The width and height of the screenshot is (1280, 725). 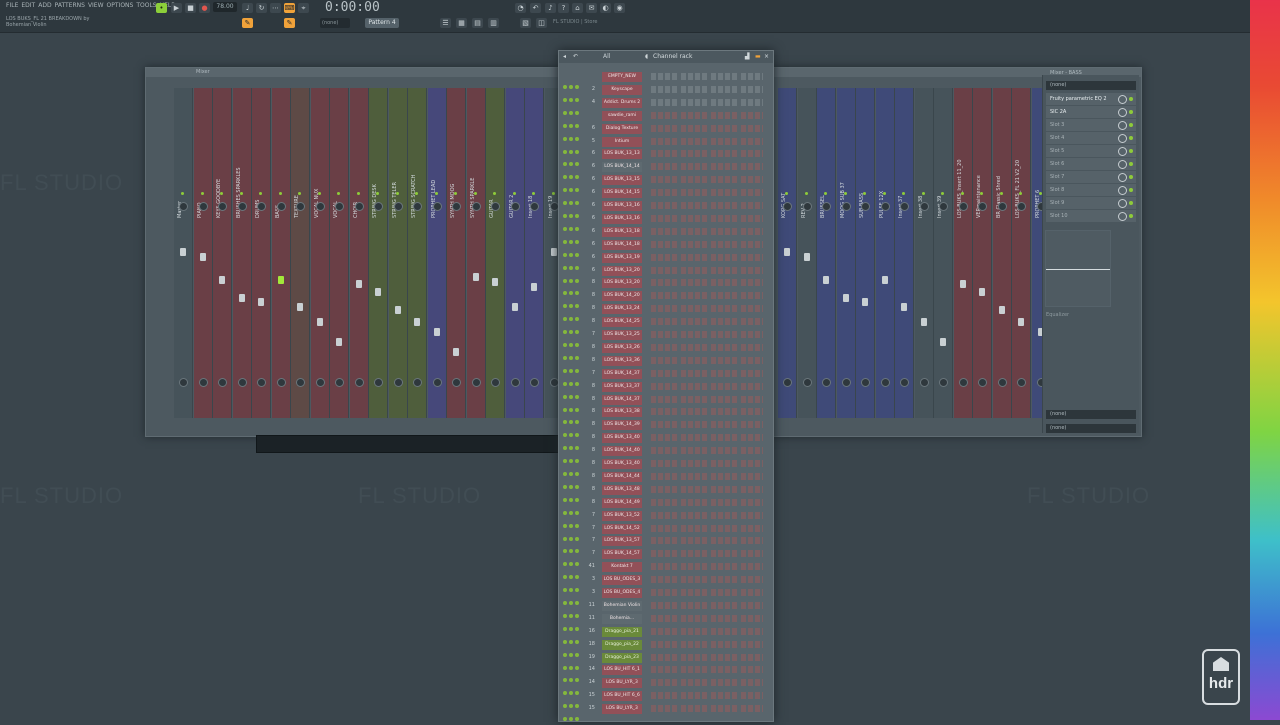 I want to click on channel-row: 8 LOS BUK_13_38, so click(x=666, y=415).